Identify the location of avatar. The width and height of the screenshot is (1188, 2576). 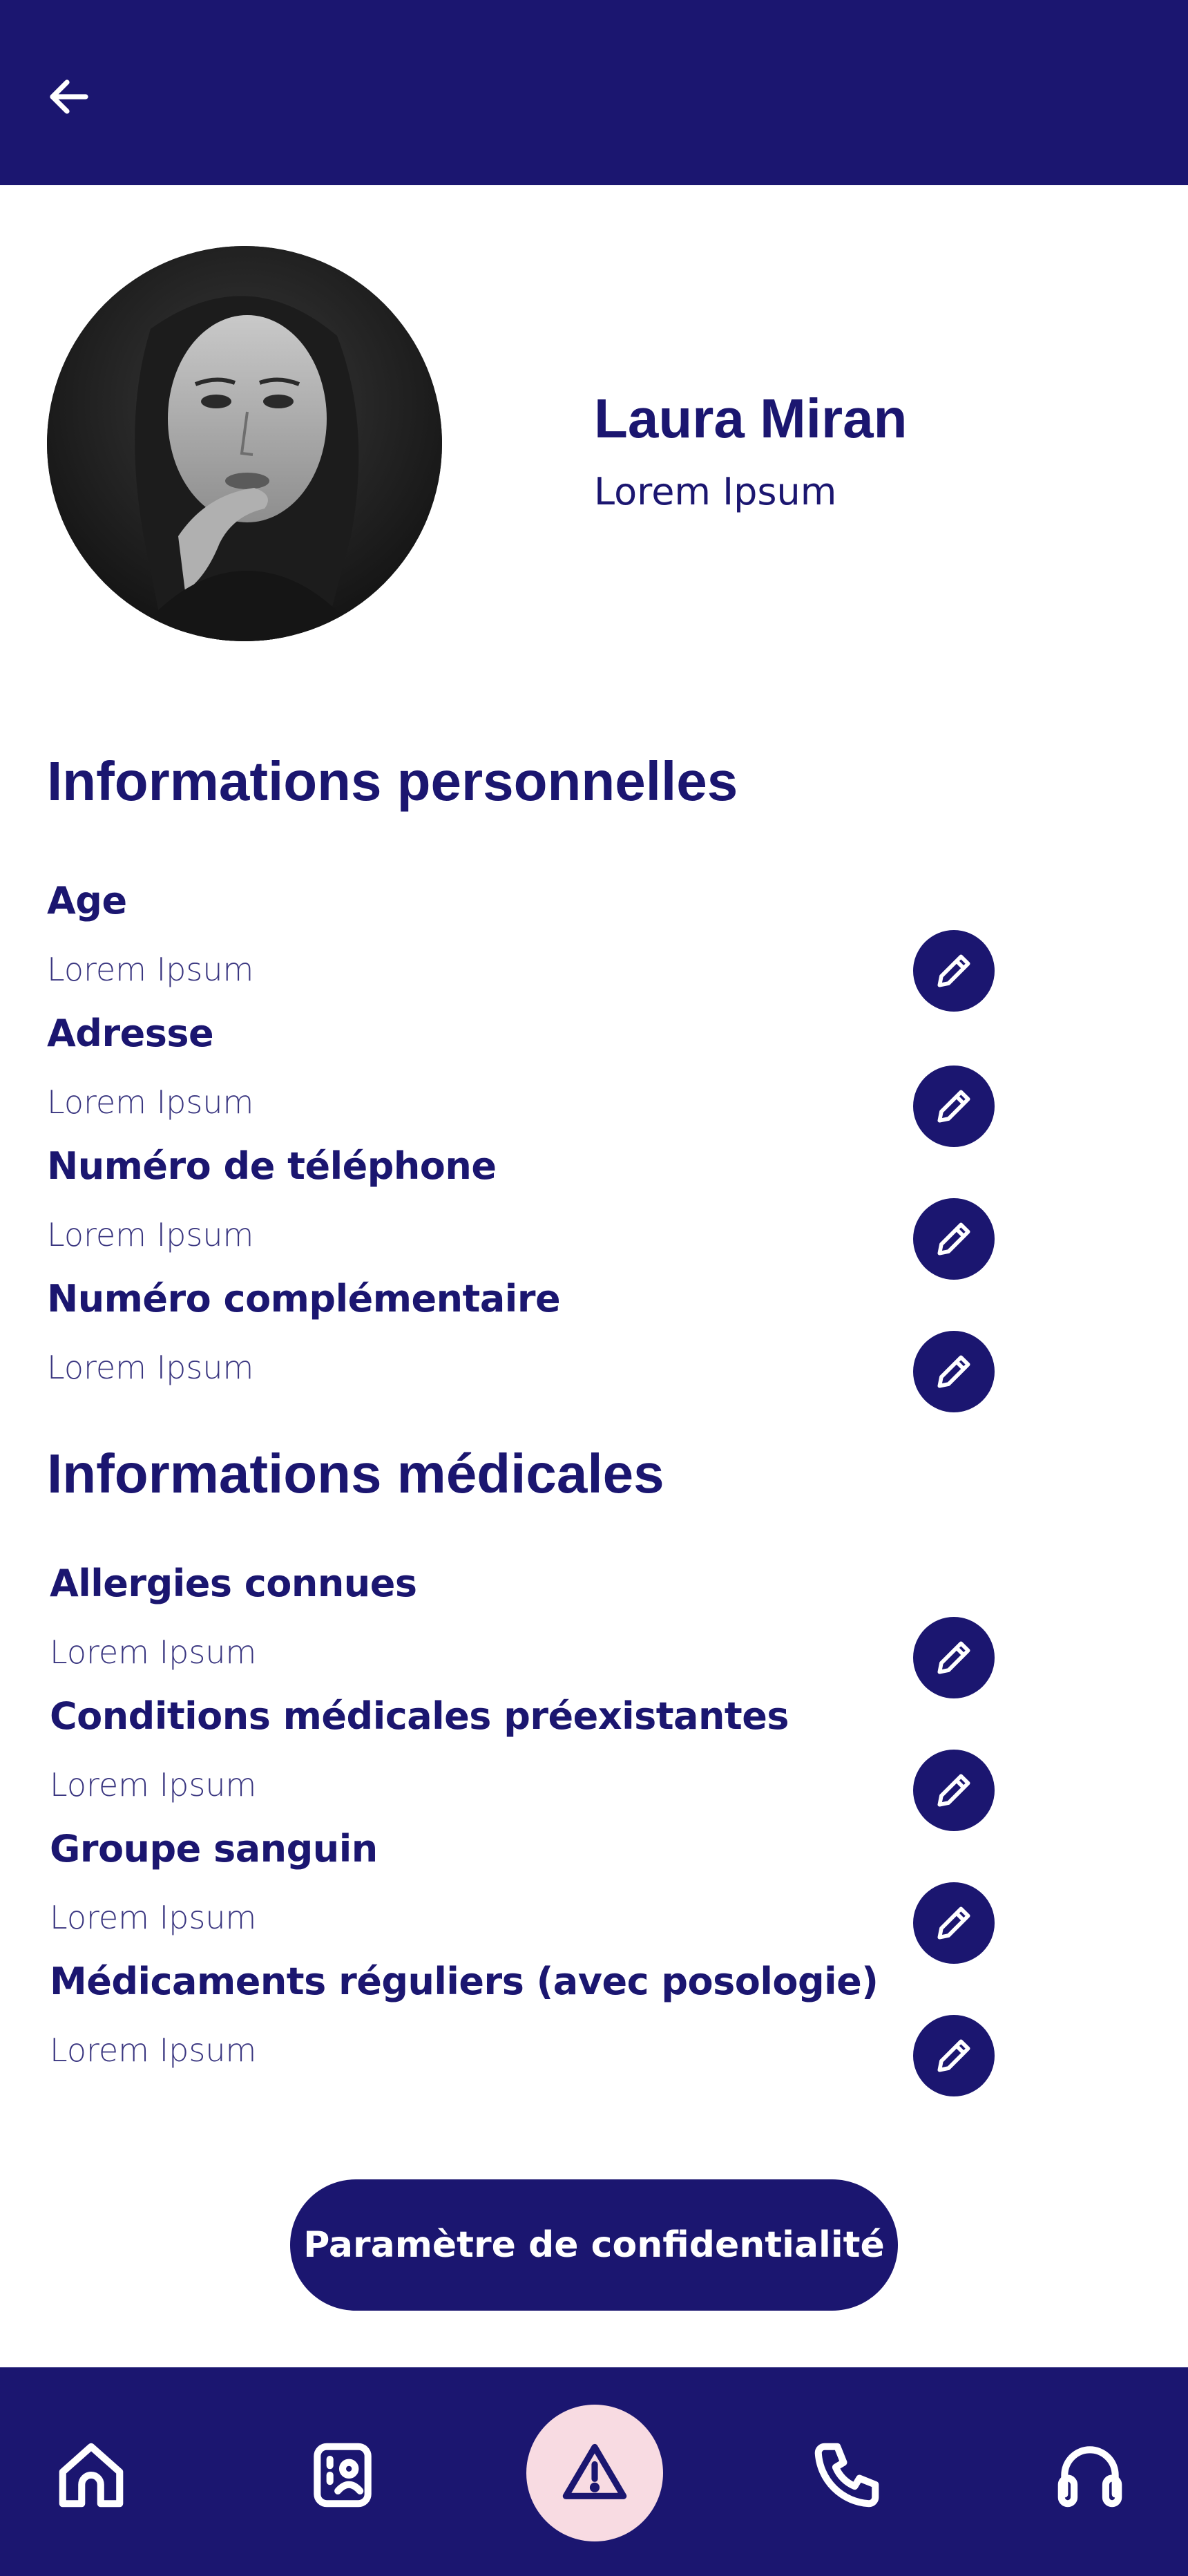
(244, 443).